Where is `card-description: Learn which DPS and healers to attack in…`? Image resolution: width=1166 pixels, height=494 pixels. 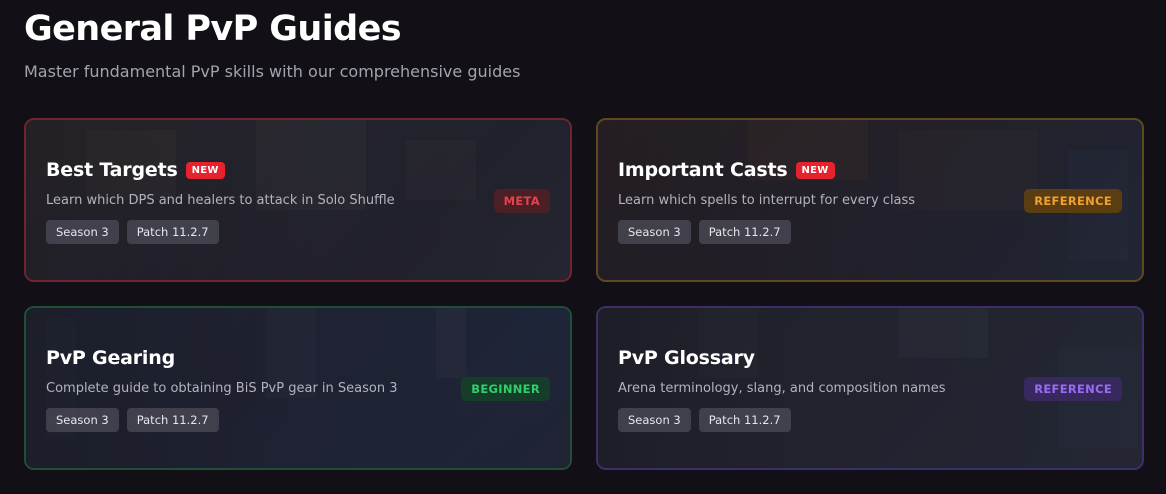
card-description: Learn which DPS and healers to attack in… is located at coordinates (220, 200).